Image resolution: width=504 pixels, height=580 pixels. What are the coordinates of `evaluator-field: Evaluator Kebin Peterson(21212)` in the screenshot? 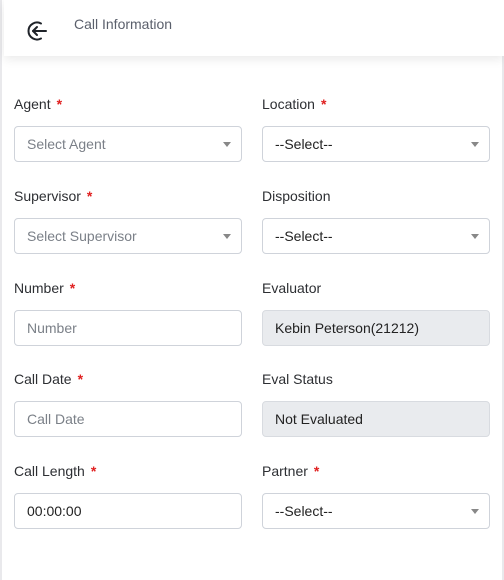 It's located at (376, 312).